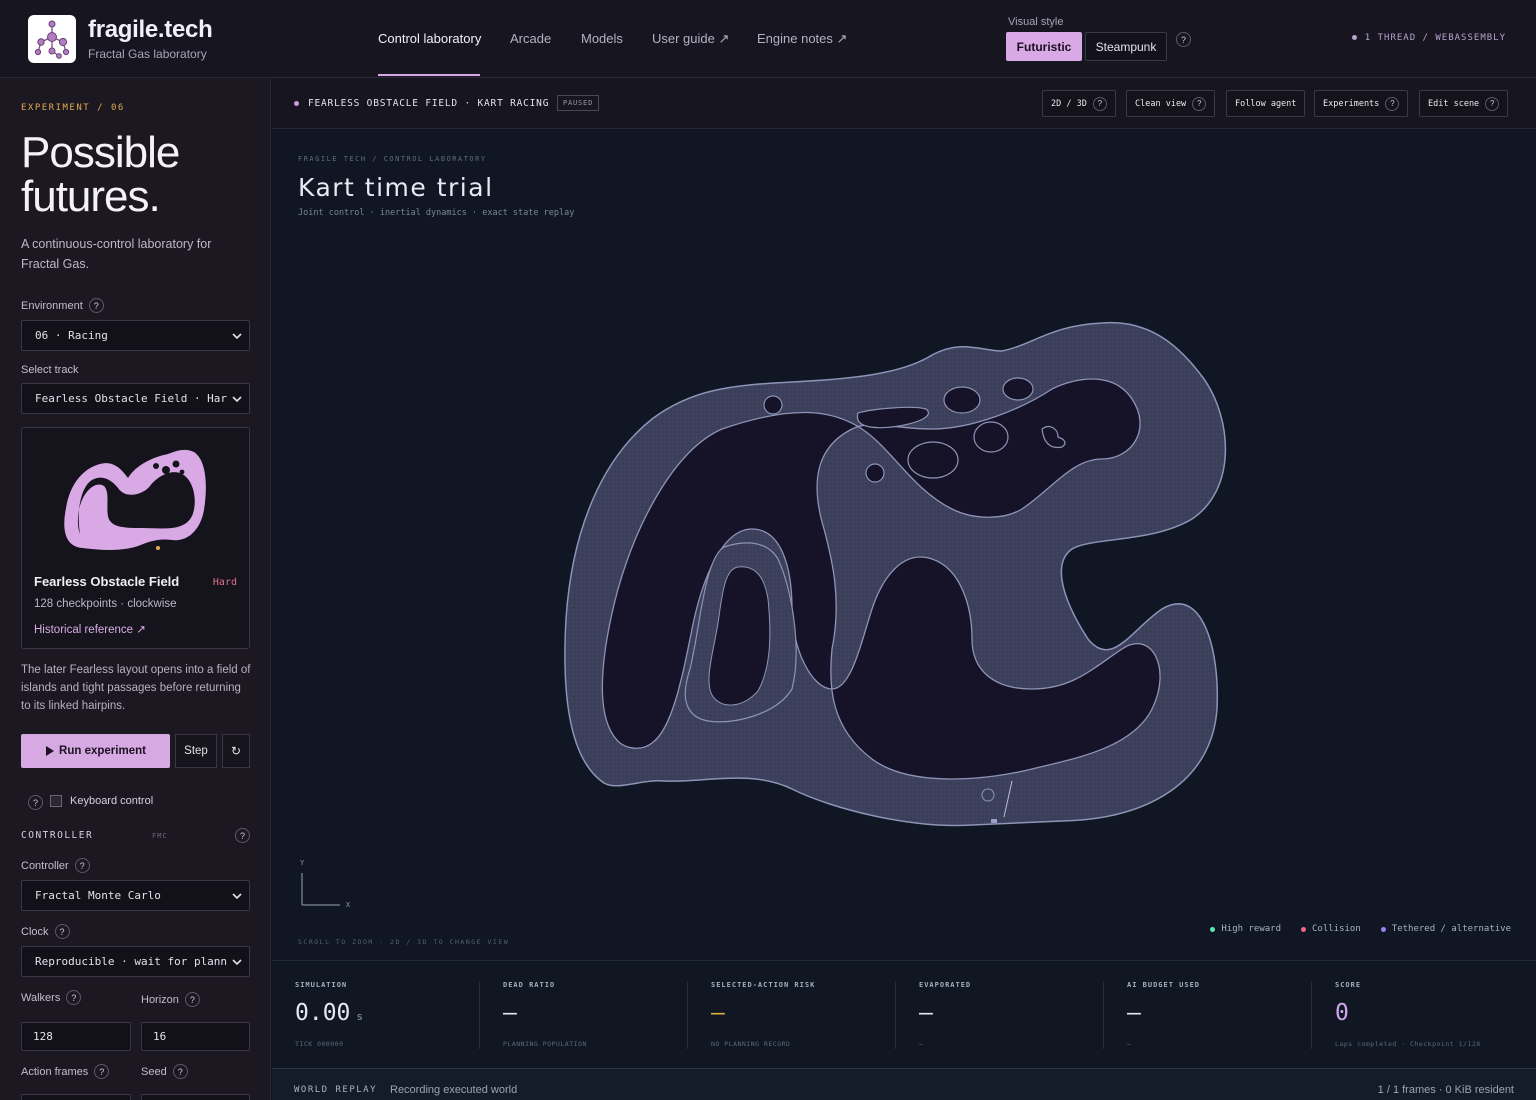  I want to click on track-name: Fearless Obstacle Field, so click(107, 581).